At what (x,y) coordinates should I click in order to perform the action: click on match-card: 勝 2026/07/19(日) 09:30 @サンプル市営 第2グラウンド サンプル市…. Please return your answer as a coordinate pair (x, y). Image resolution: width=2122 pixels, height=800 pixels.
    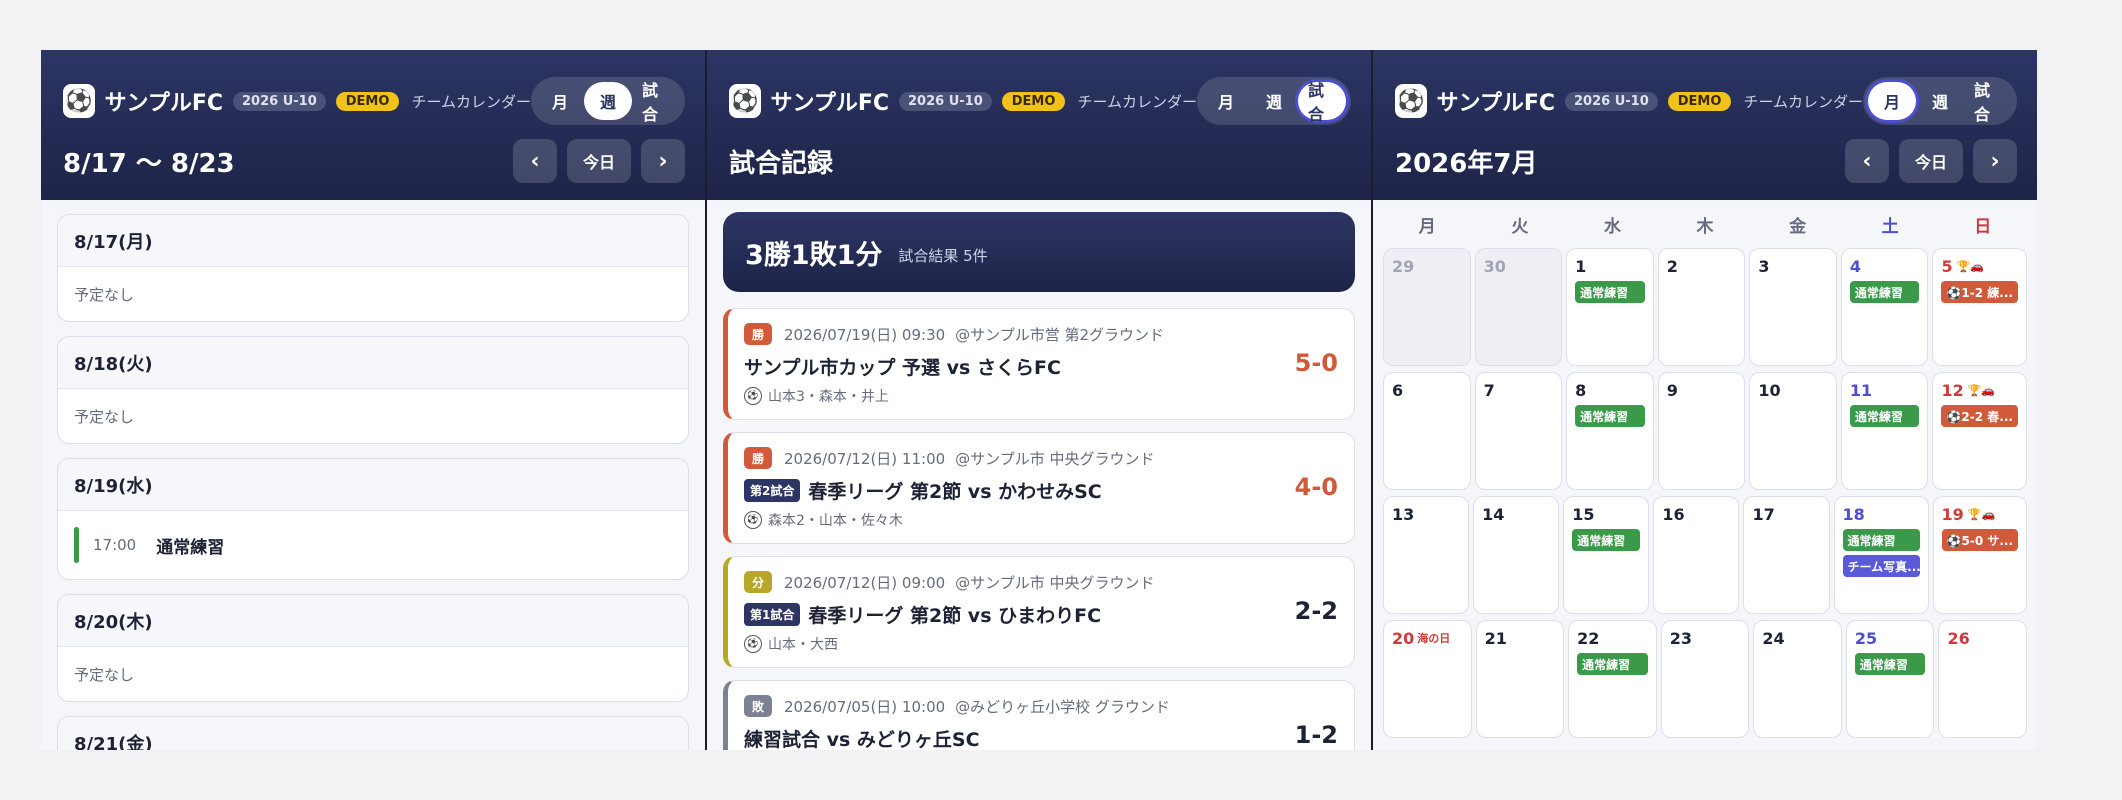
    Looking at the image, I should click on (1039, 364).